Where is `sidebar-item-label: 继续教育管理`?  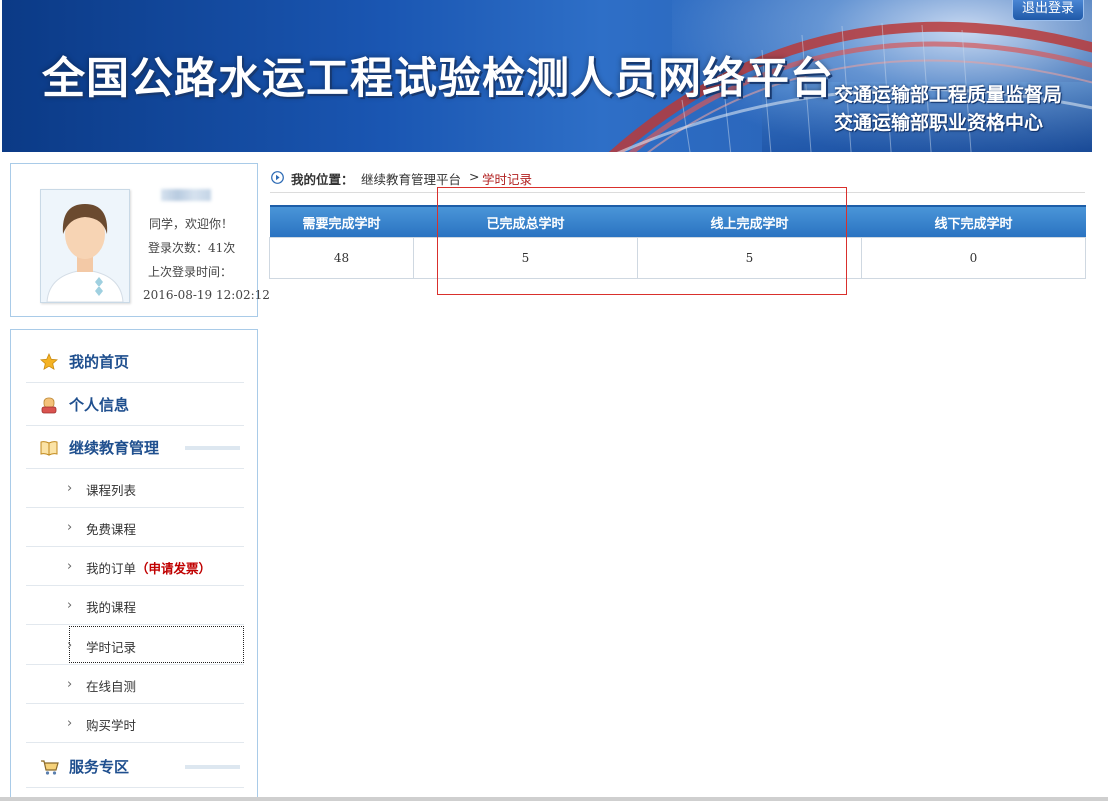 sidebar-item-label: 继续教育管理 is located at coordinates (114, 448).